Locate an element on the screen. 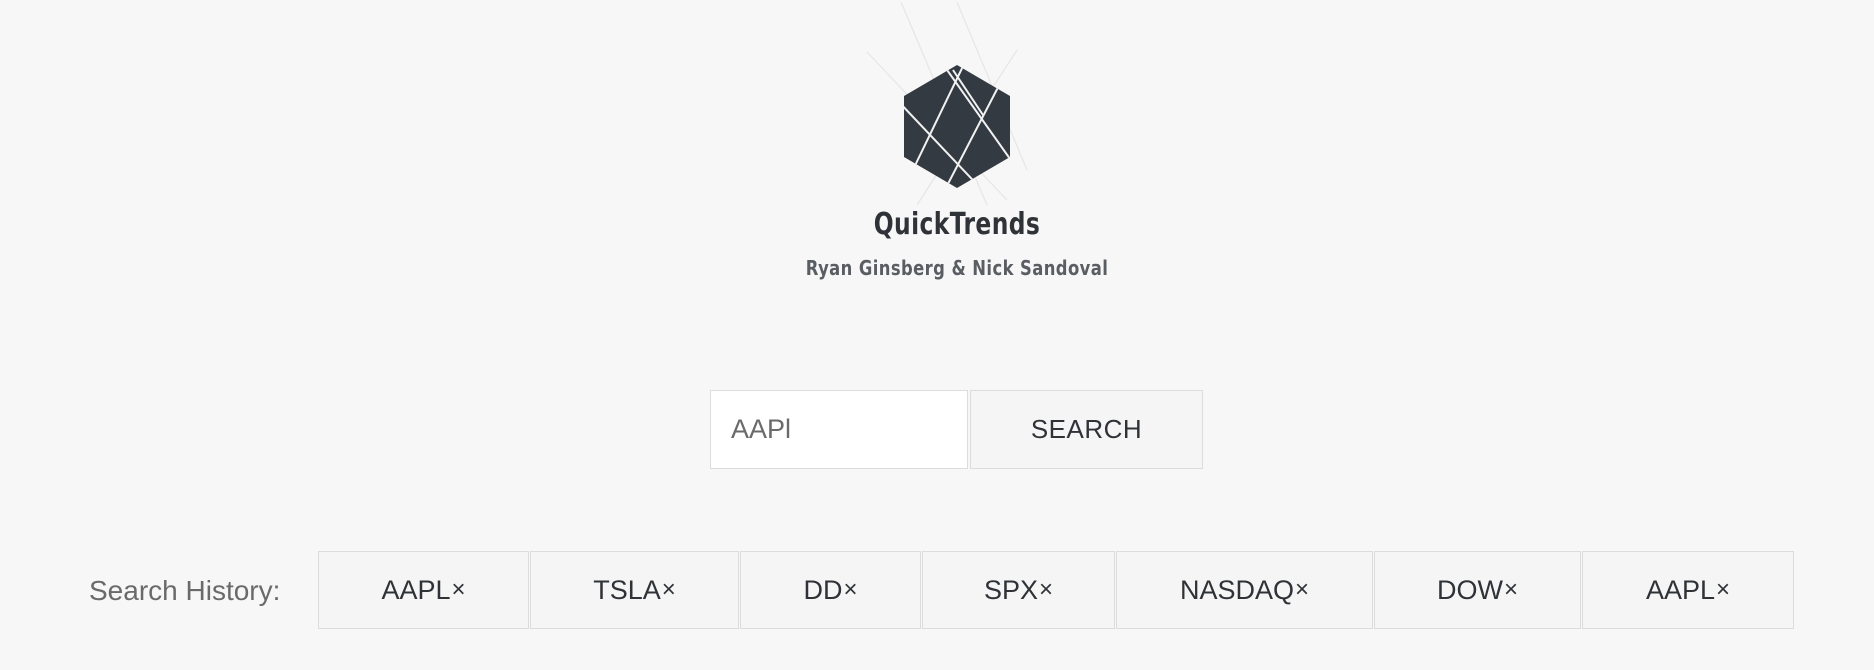 The height and width of the screenshot is (670, 1874). app-title: QuickTrends is located at coordinates (957, 224).